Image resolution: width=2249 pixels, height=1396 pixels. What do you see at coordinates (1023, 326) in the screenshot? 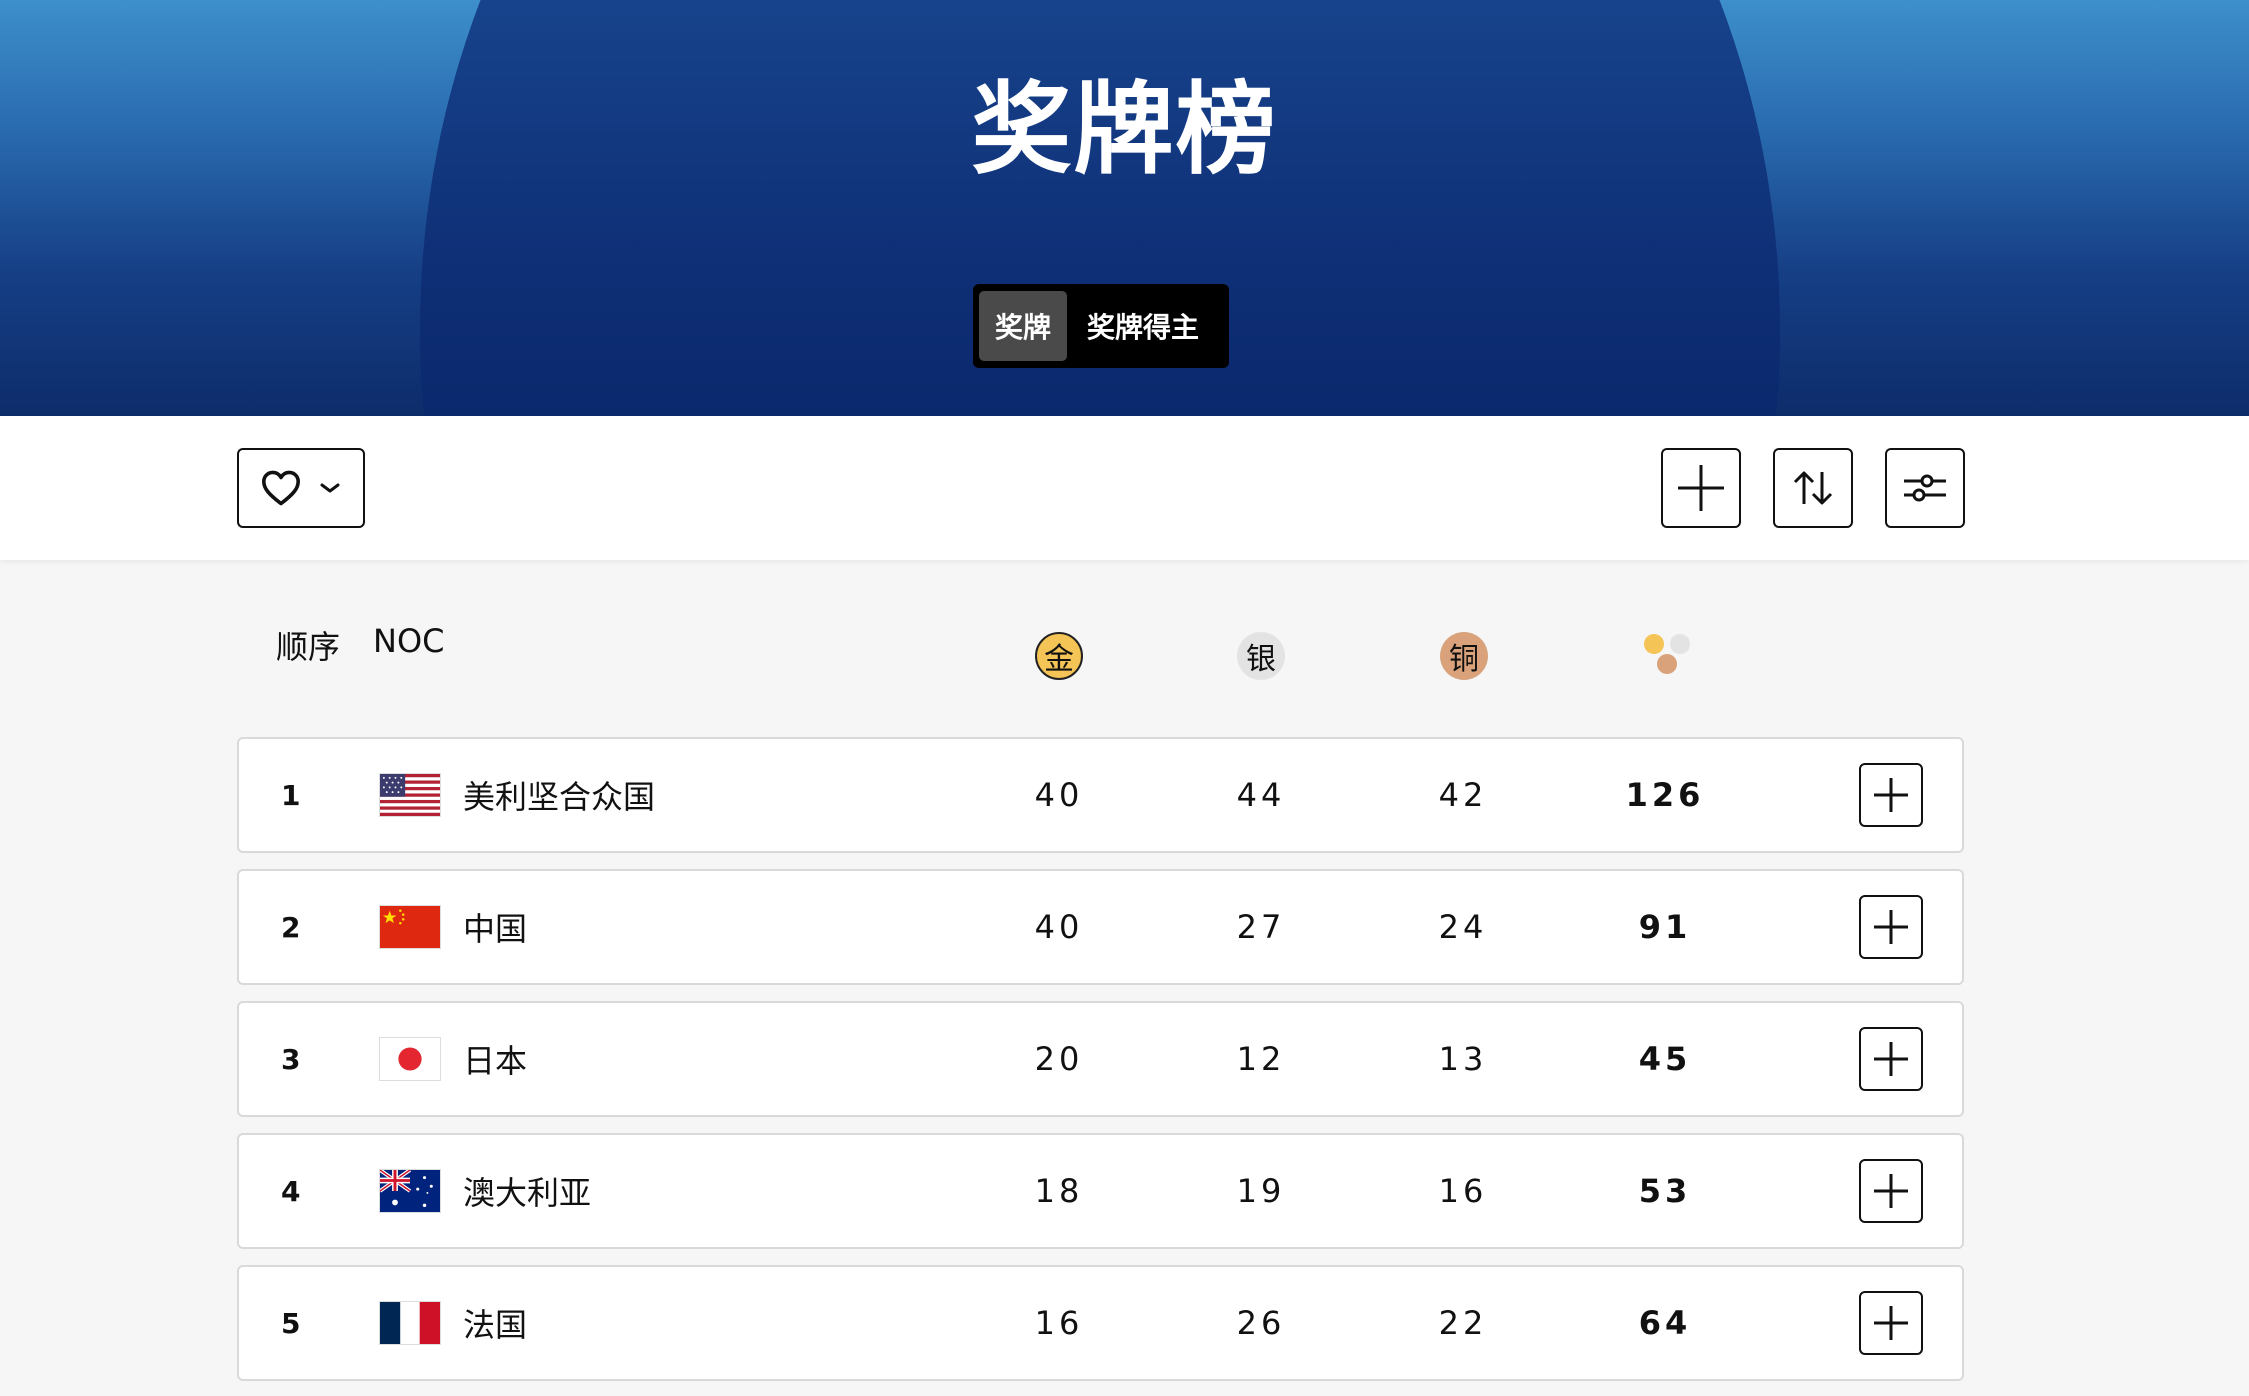
I see `tab-medals: 奖牌` at bounding box center [1023, 326].